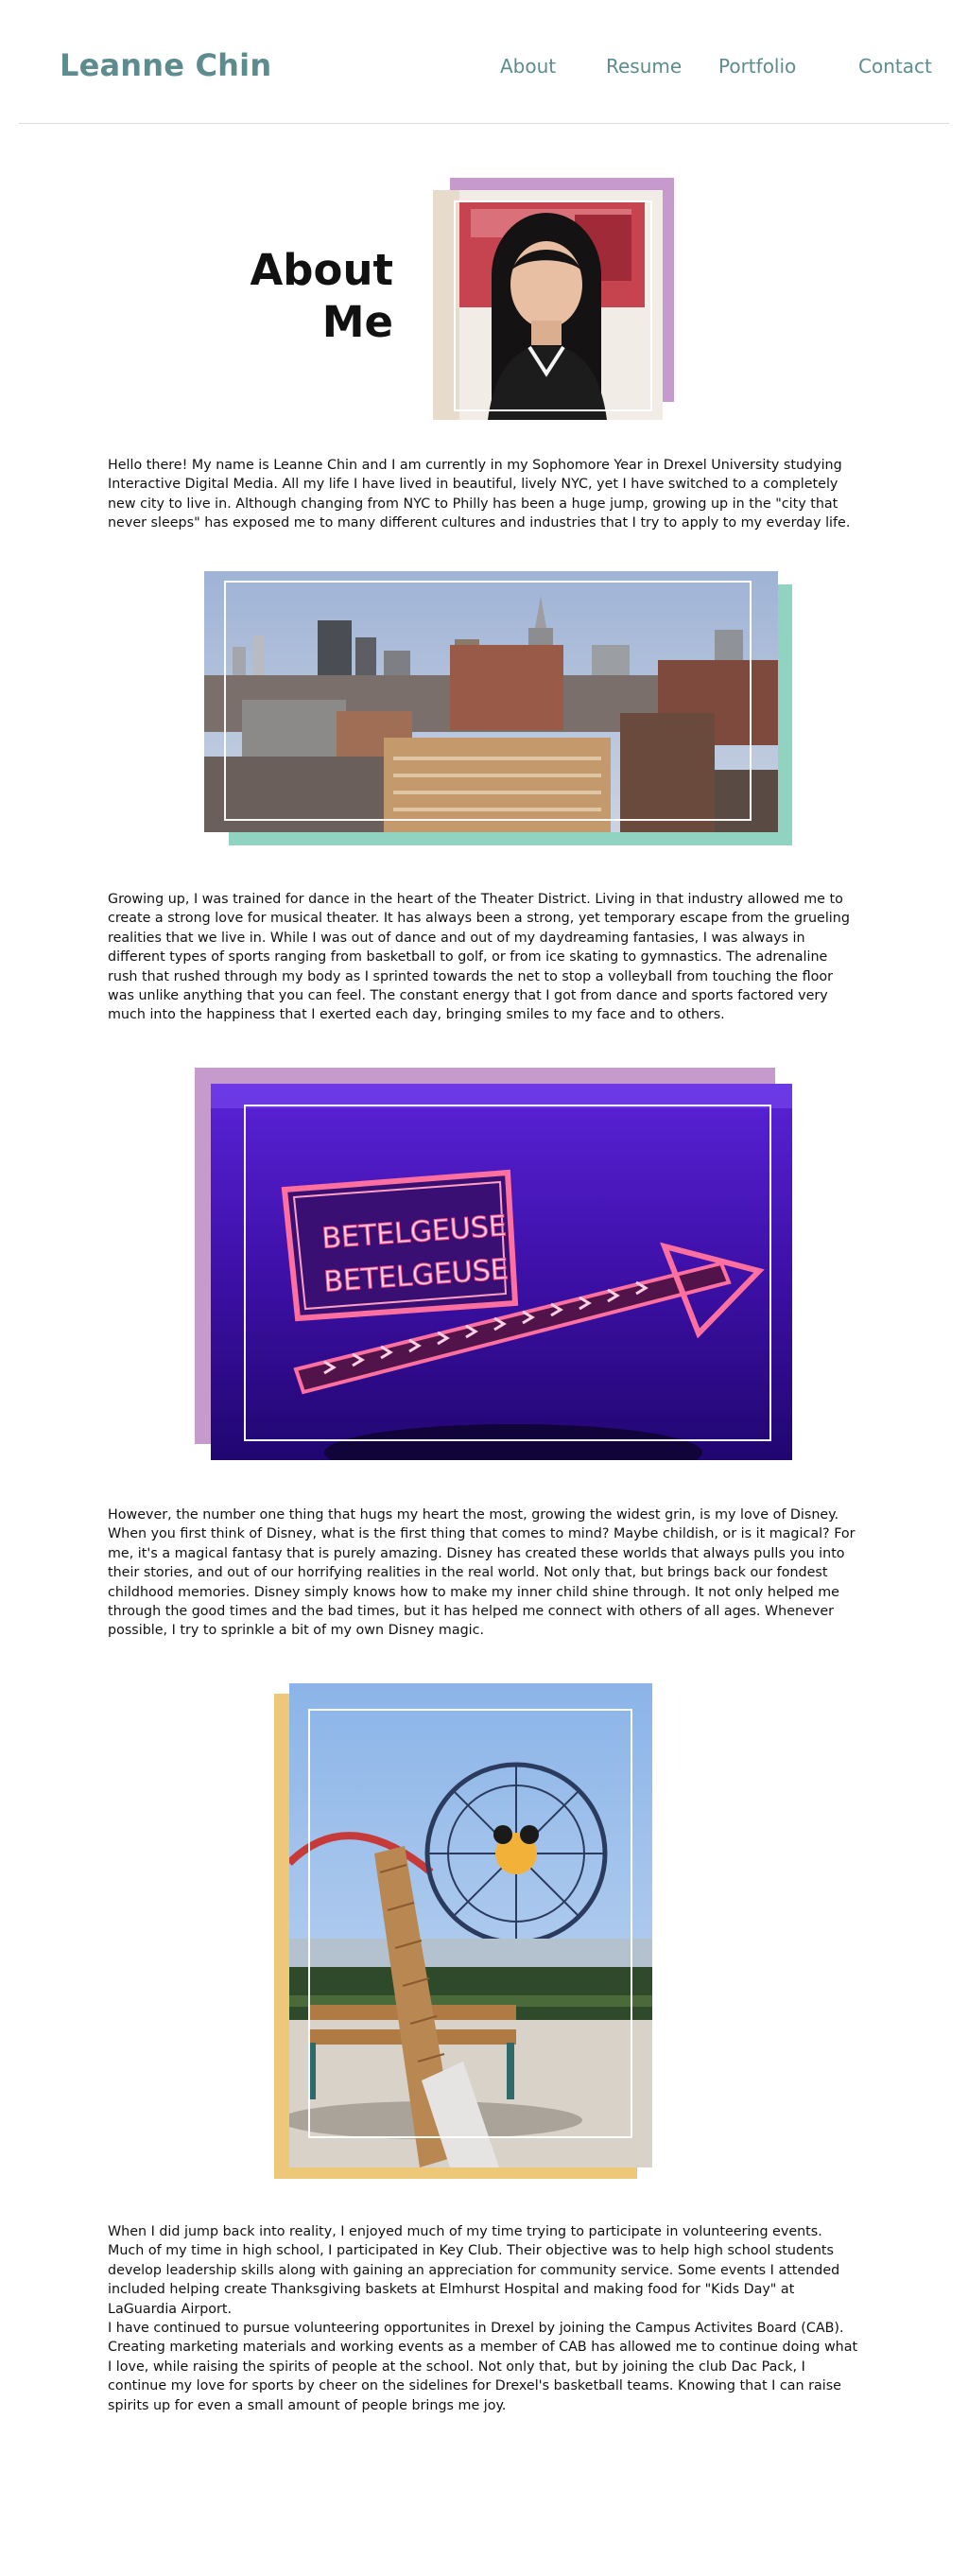 This screenshot has width=968, height=2576. Describe the element at coordinates (357, 322) in the screenshot. I see `page-title-line-2: Me` at that location.